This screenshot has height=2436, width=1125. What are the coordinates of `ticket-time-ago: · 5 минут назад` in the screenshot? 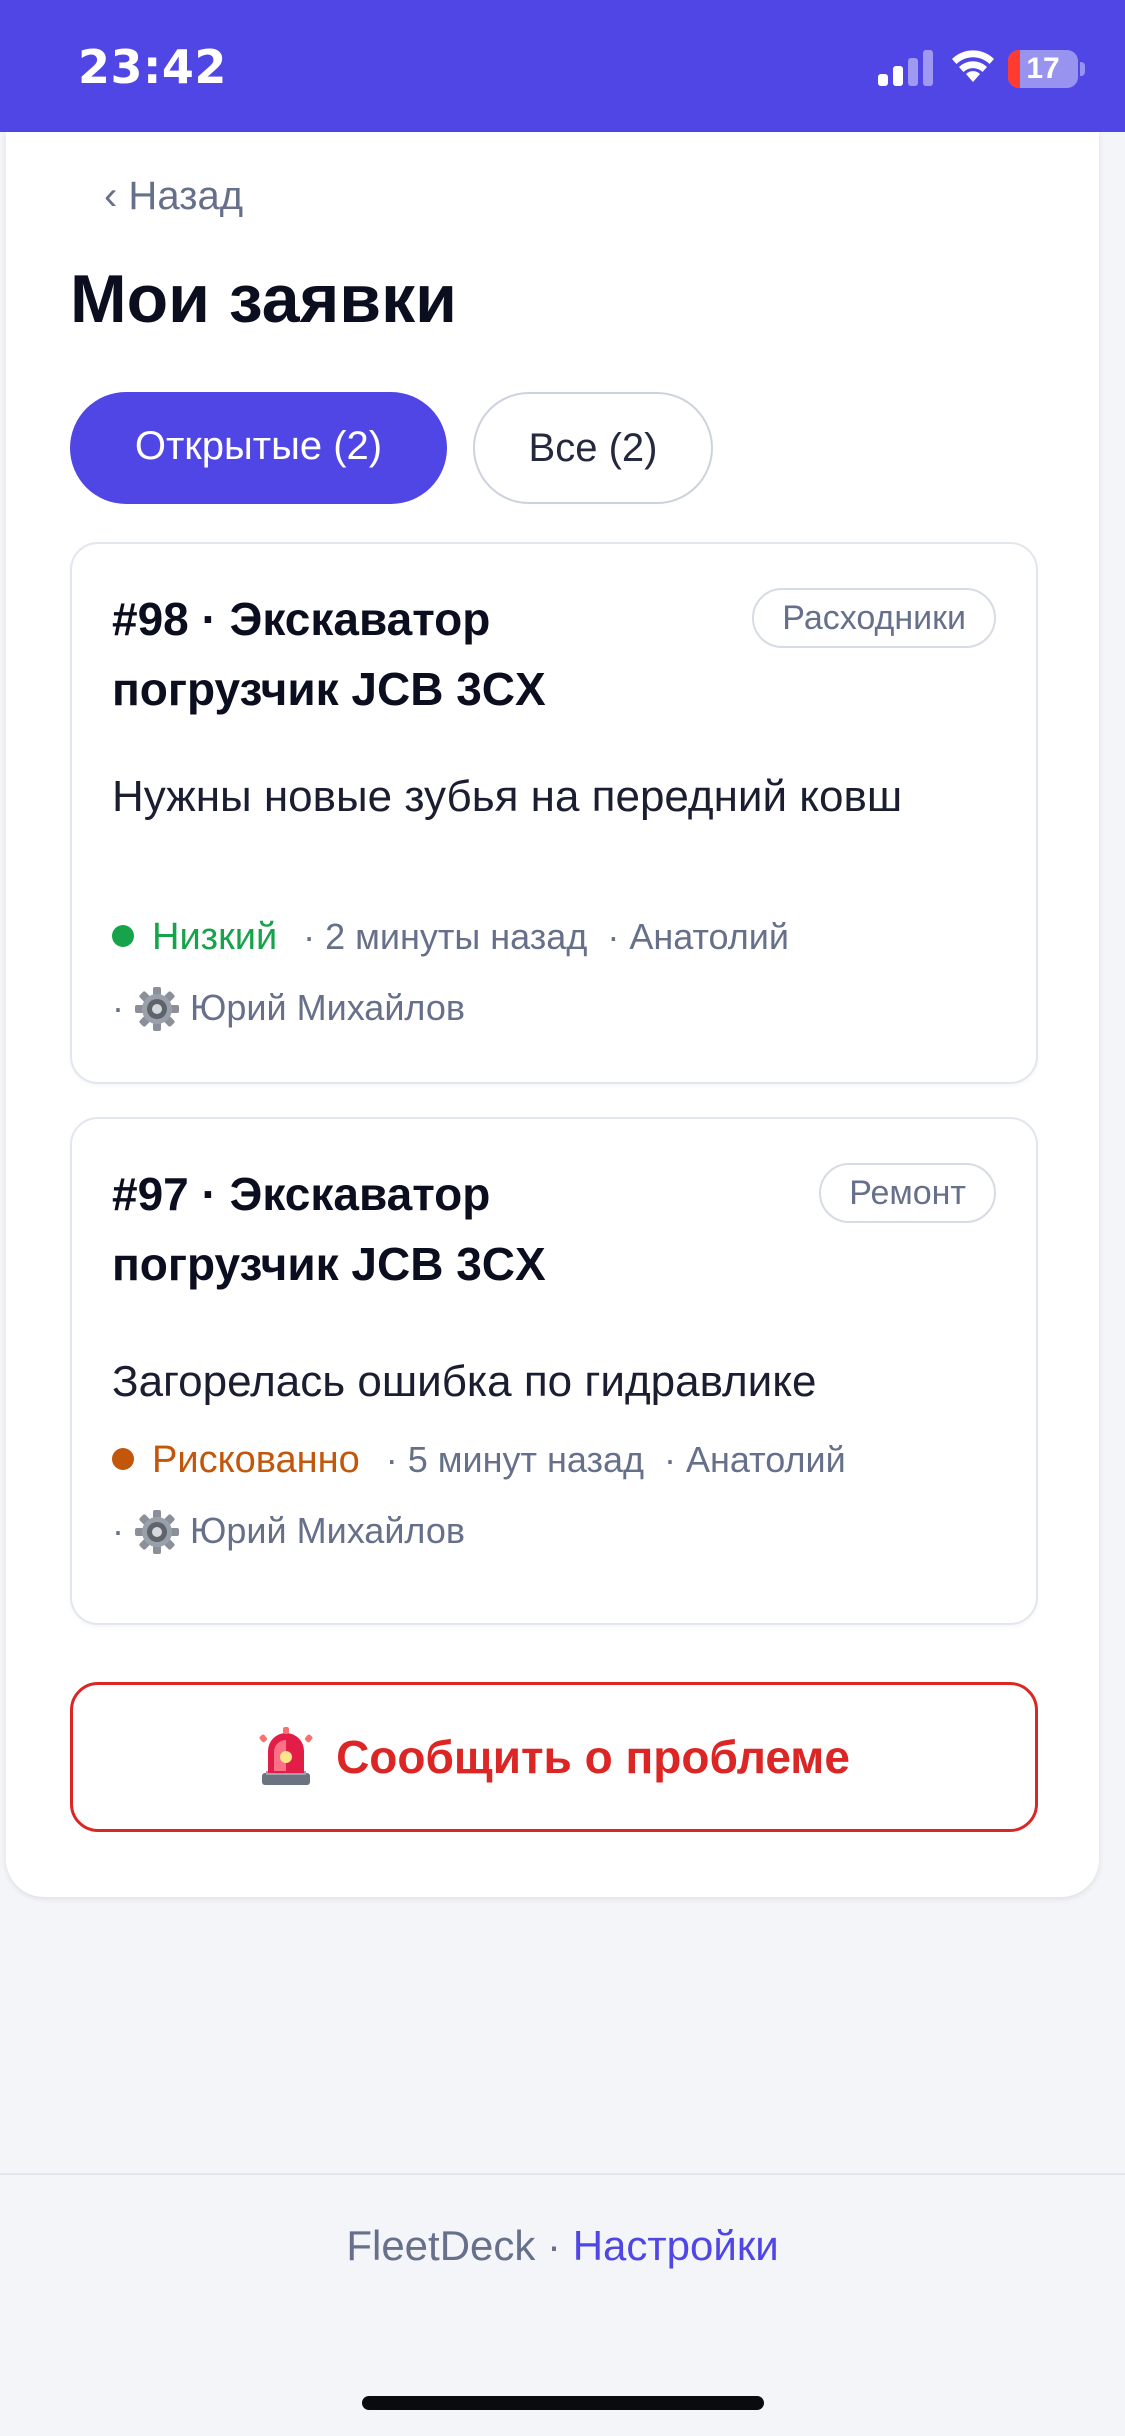 It's located at (515, 1459).